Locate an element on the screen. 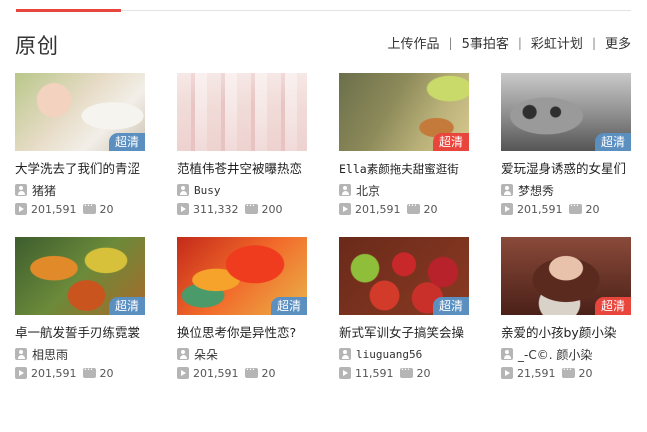 This screenshot has width=647, height=432. video-title: 新式军训女子搞笑会操 is located at coordinates (404, 333).